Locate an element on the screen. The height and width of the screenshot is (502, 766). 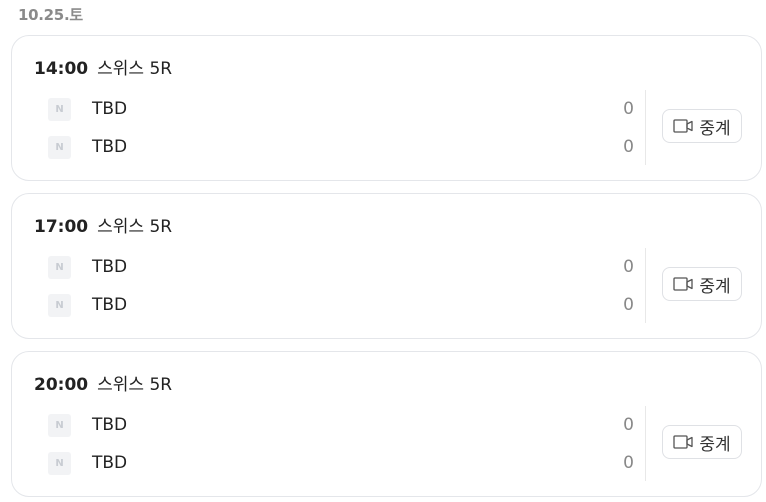
match-header: 14:00 스위스 5R is located at coordinates (103, 66).